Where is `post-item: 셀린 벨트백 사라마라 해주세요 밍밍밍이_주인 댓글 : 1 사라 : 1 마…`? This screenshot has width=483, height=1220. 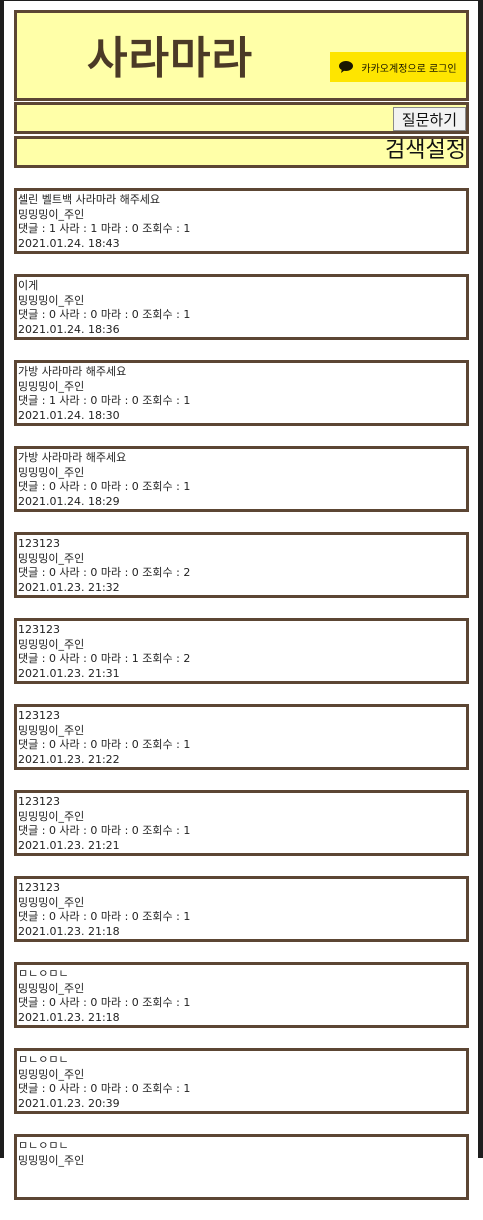
post-item: 셀린 벨트백 사라마라 해주세요 밍밍밍이_주인 댓글 : 1 사라 : 1 마… is located at coordinates (241, 221).